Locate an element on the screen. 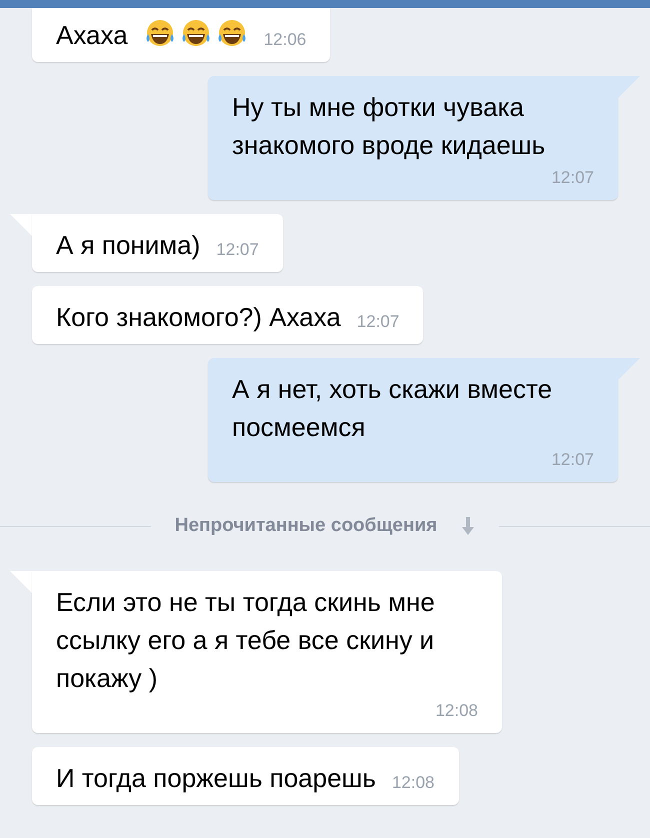  message-text: А я понима) is located at coordinates (128, 245).